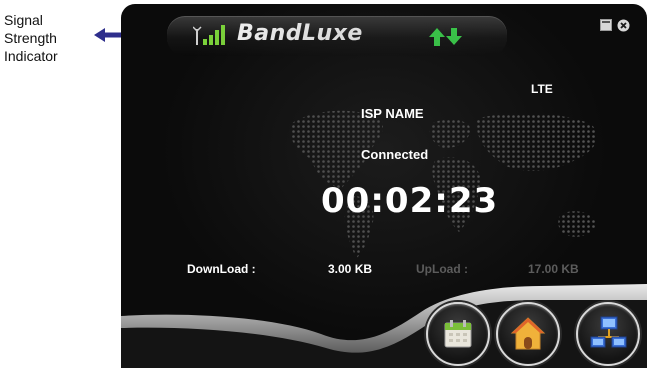 This screenshot has height=369, width=649. I want to click on network-type-label: LTE, so click(542, 89).